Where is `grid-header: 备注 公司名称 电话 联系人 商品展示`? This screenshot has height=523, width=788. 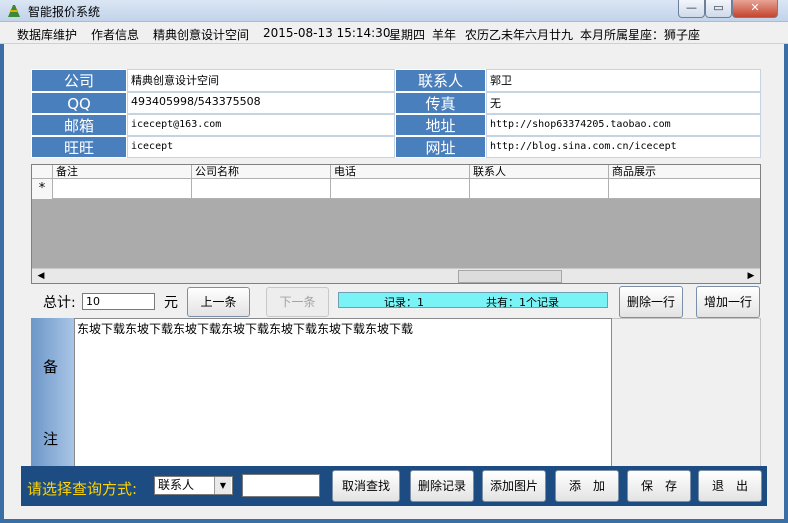 grid-header: 备注 公司名称 电话 联系人 商品展示 is located at coordinates (396, 172).